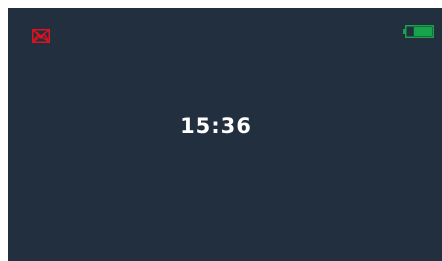 The height and width of the screenshot is (261, 442). I want to click on clock-time: 15:36, so click(216, 126).